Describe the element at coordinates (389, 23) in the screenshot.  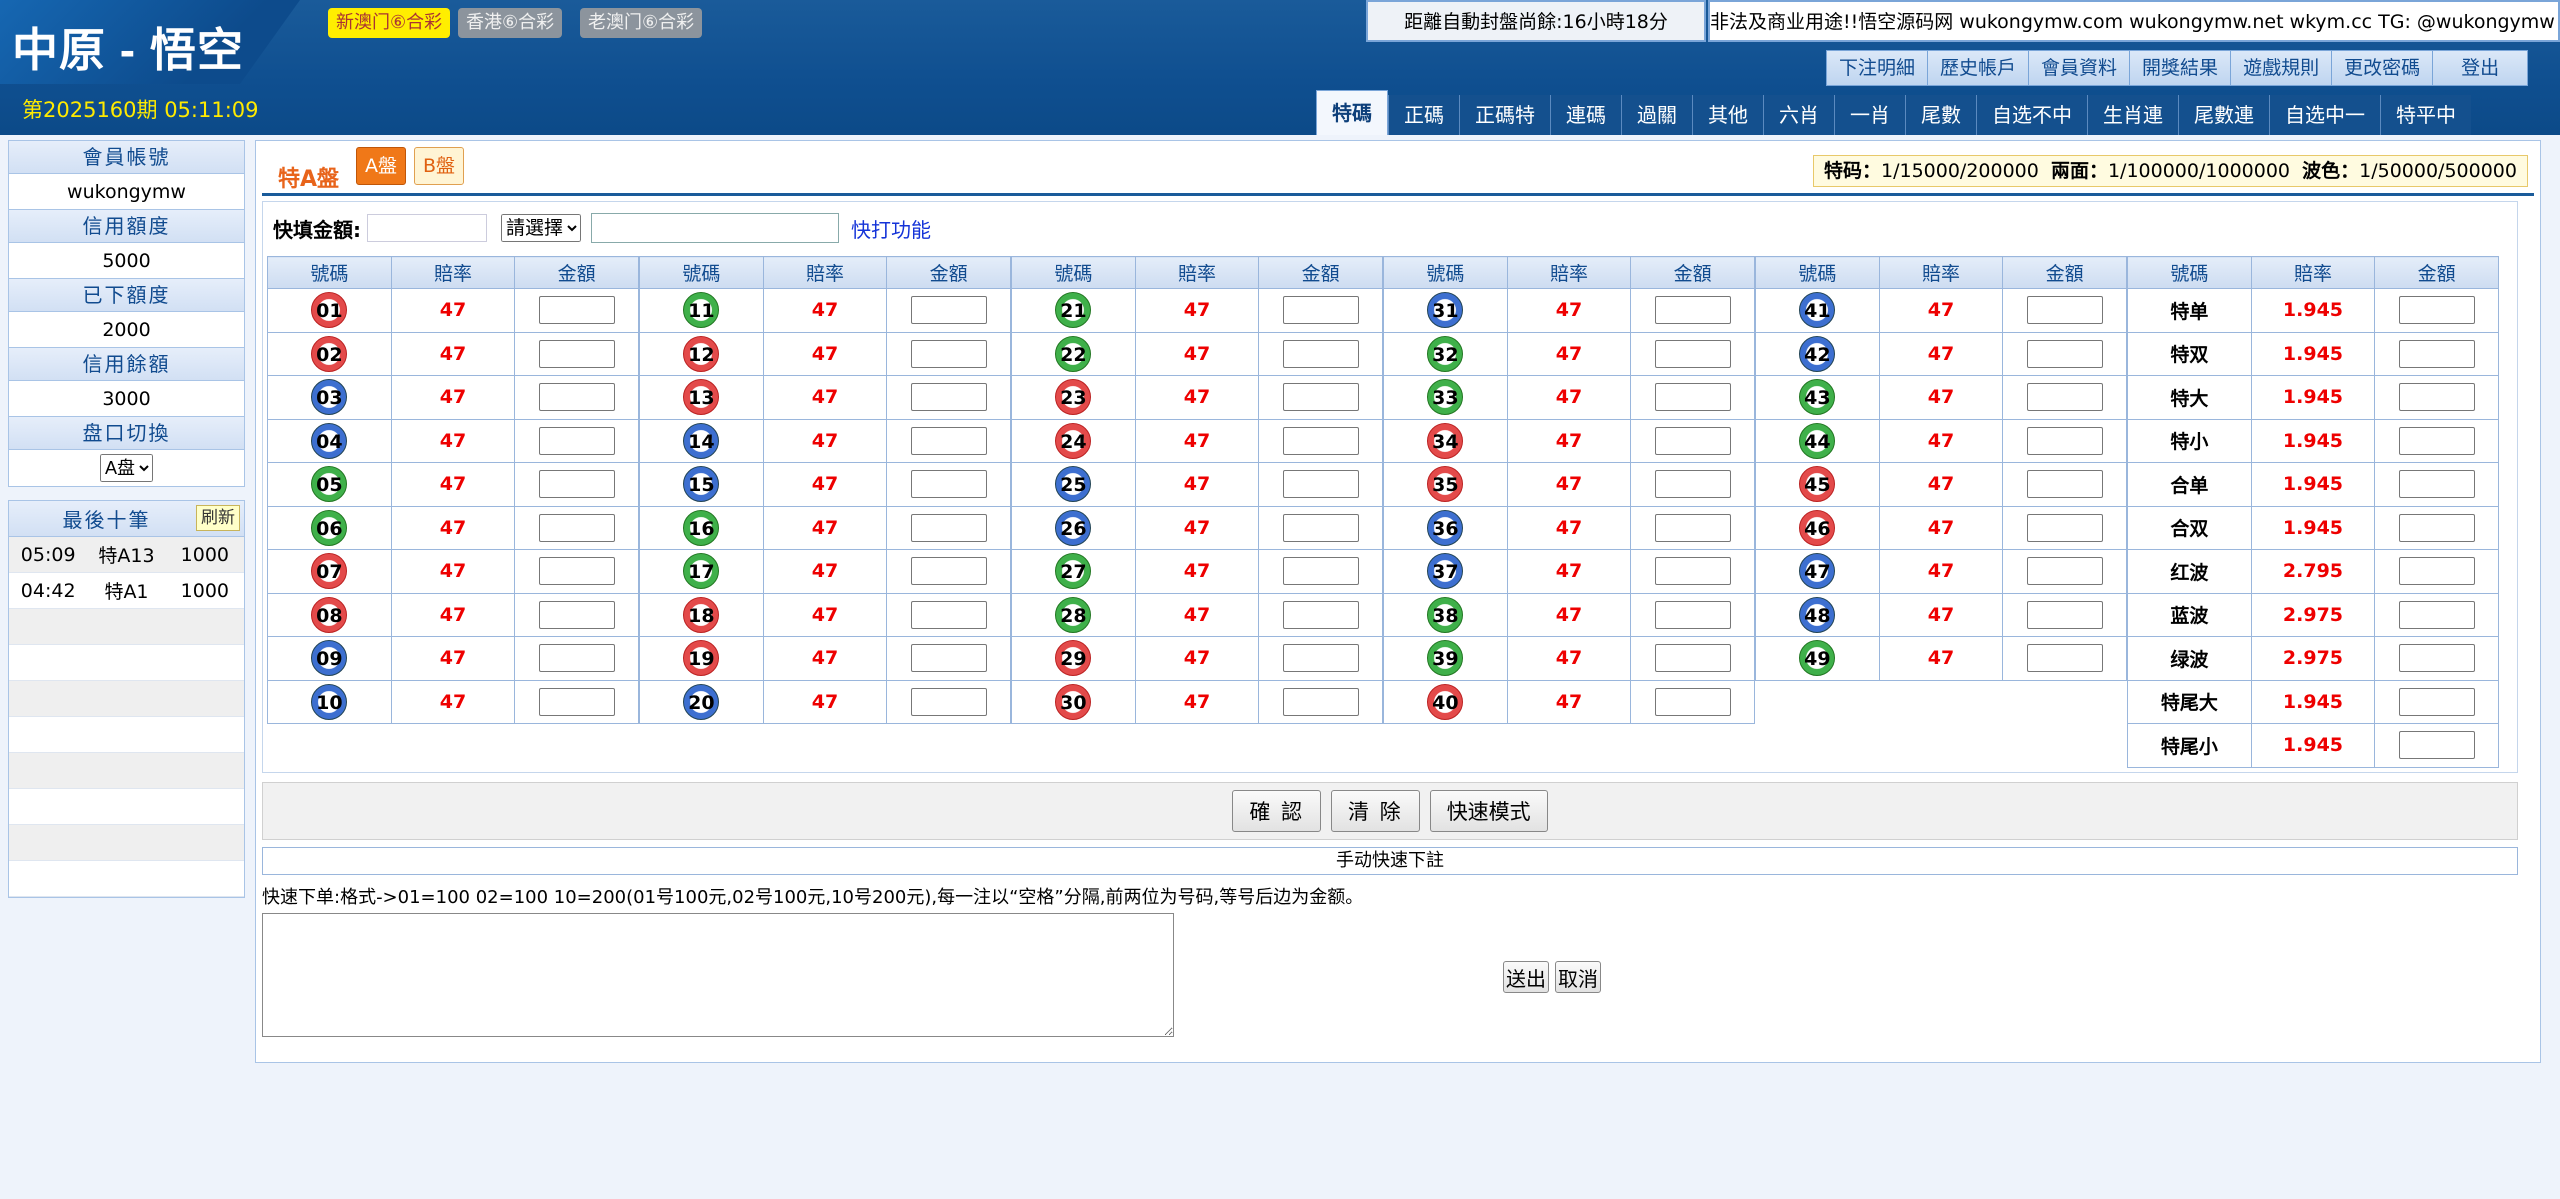
I see `lottery-tab-new-macau: 新澳门⑥合彩` at that location.